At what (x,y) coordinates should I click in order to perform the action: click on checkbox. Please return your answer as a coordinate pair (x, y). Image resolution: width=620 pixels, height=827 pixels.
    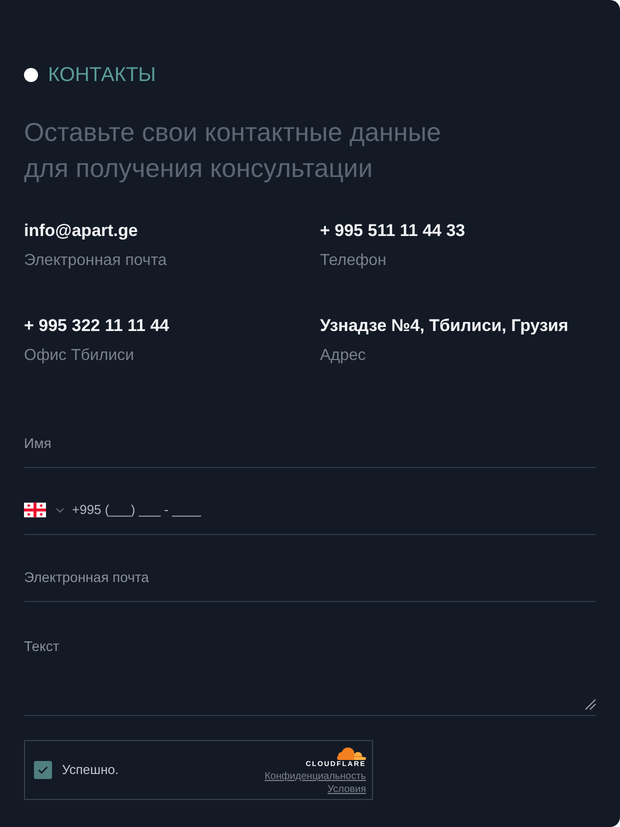
    Looking at the image, I should click on (43, 770).